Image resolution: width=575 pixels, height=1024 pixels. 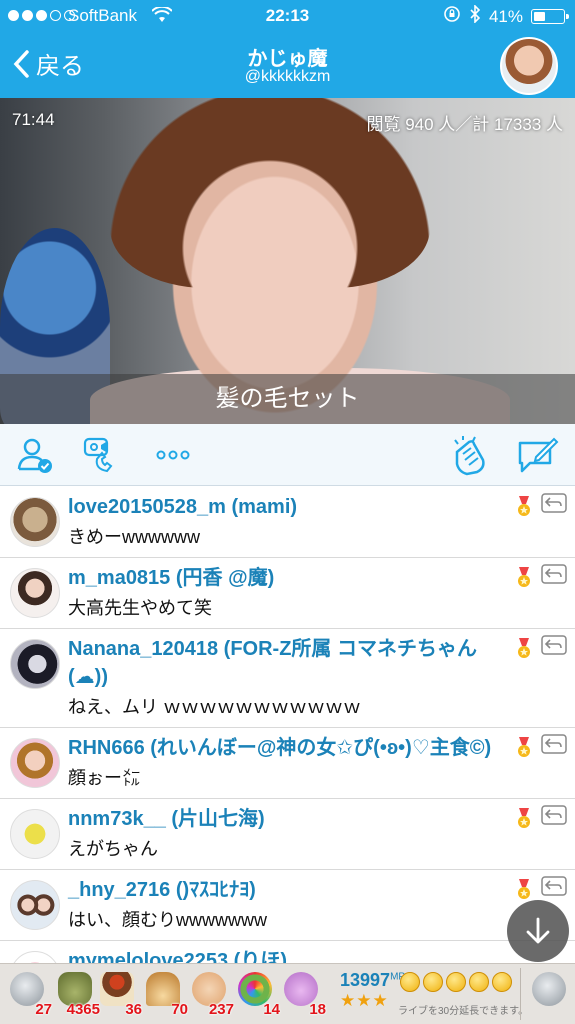 I want to click on gift-item-stone-alt, so click(x=550, y=994).